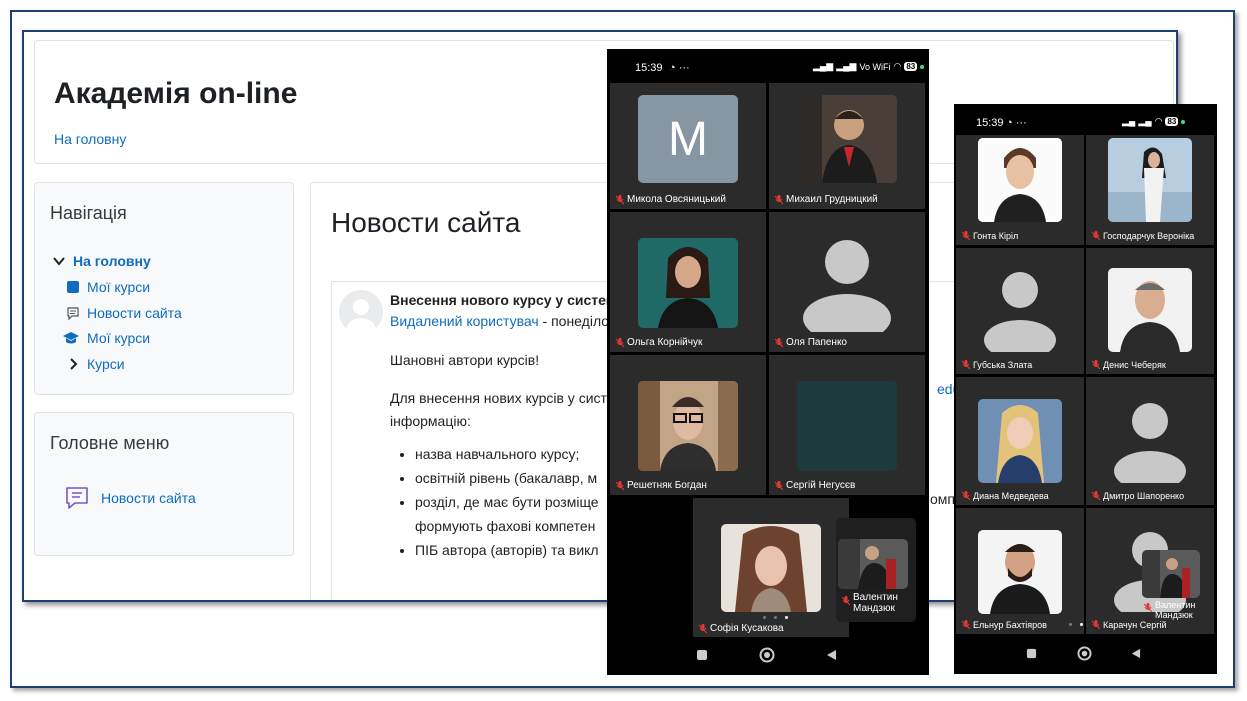 This screenshot has height=701, width=1247. Describe the element at coordinates (176, 93) in the screenshot. I see `site-title: Академія on-line` at that location.